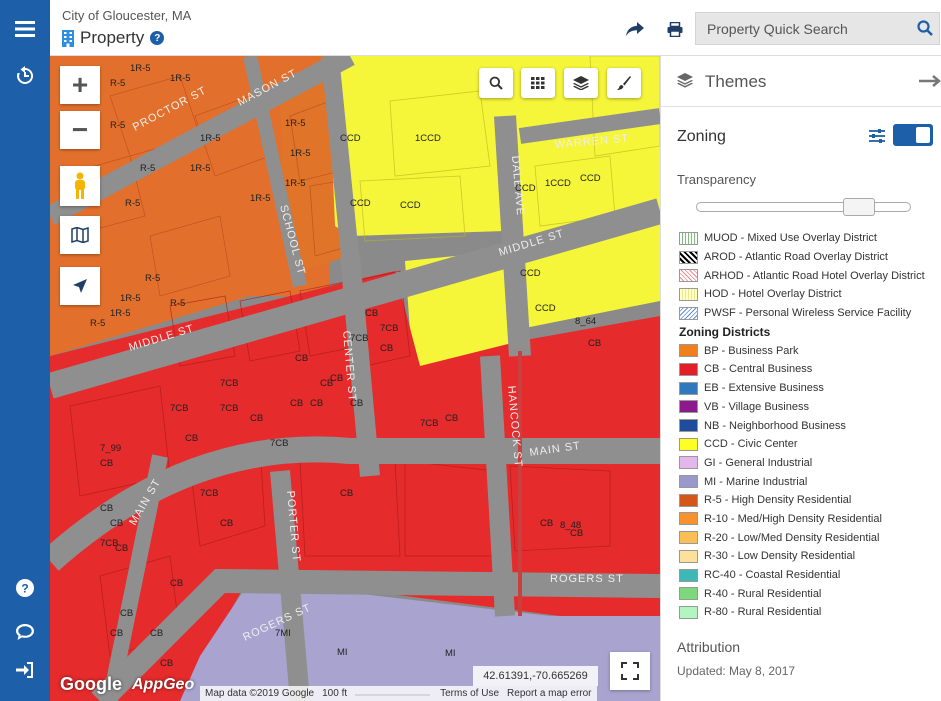 The height and width of the screenshot is (701, 941). What do you see at coordinates (538, 83) in the screenshot?
I see `grid-icon` at bounding box center [538, 83].